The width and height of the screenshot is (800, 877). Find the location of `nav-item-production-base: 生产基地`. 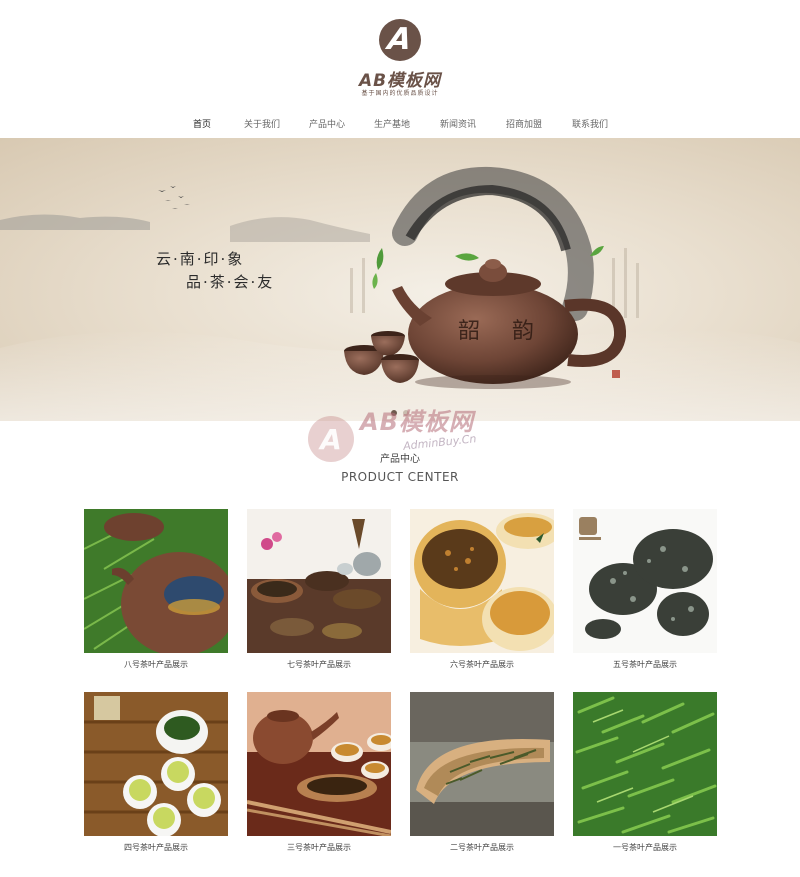

nav-item-production-base: 生产基地 is located at coordinates (392, 123).